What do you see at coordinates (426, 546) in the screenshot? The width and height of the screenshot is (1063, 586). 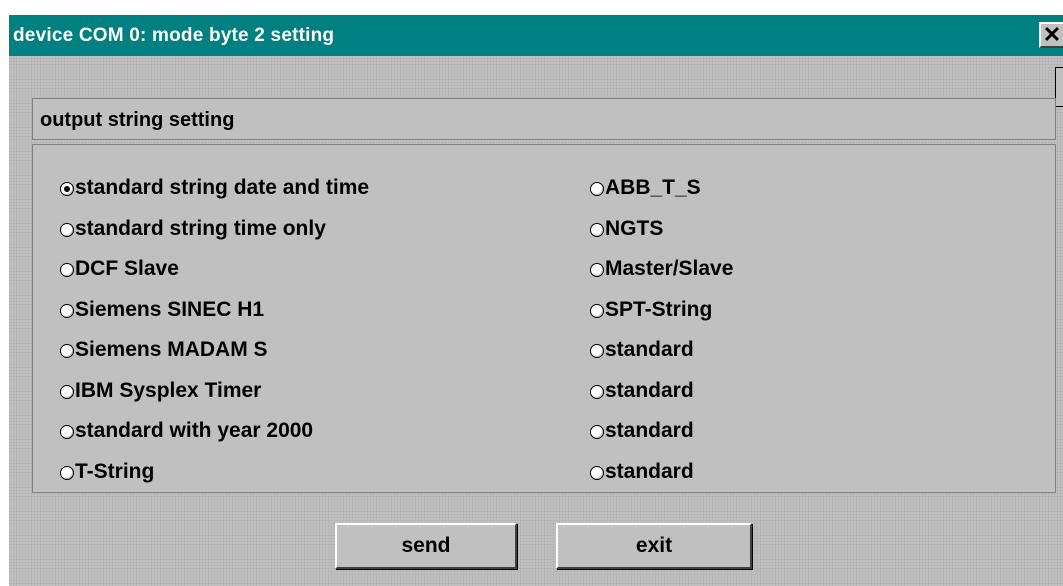 I see `send-button: send` at bounding box center [426, 546].